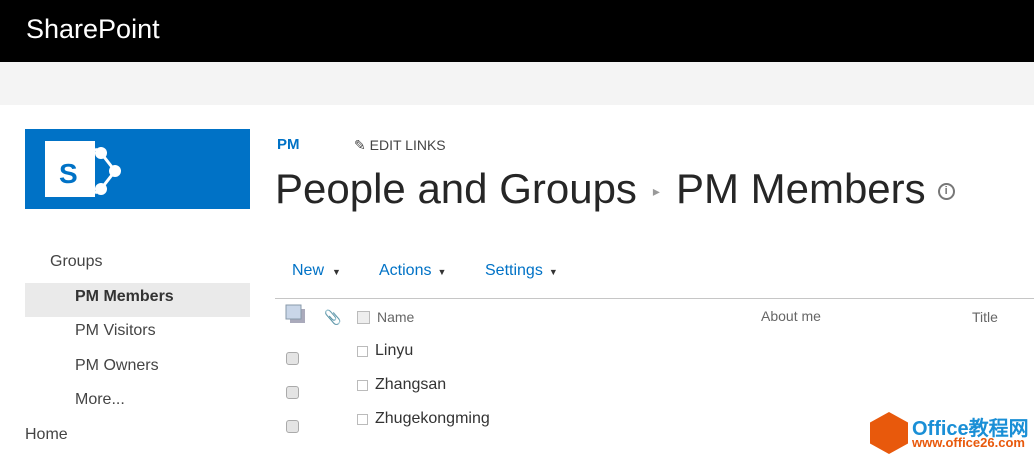 The width and height of the screenshot is (1034, 460). I want to click on edit-links-label: EDIT LINKS, so click(407, 145).